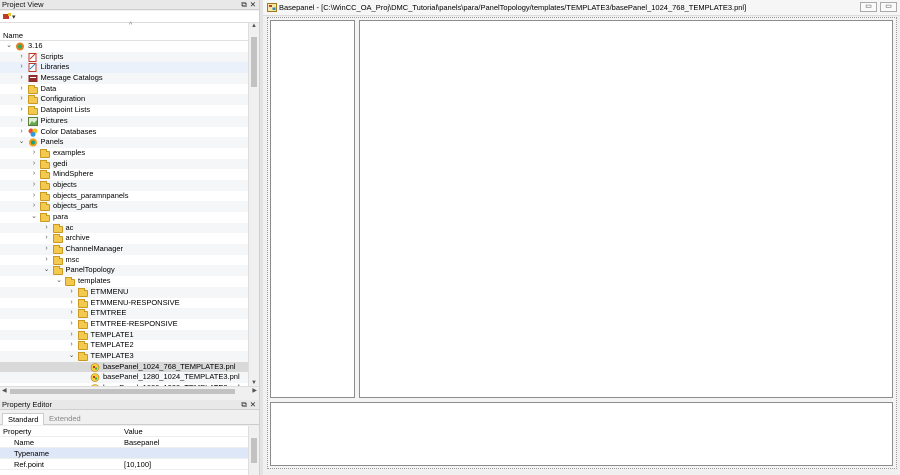 The width and height of the screenshot is (900, 475). What do you see at coordinates (124, 142) in the screenshot?
I see `tree-item: ⌄ Panels` at bounding box center [124, 142].